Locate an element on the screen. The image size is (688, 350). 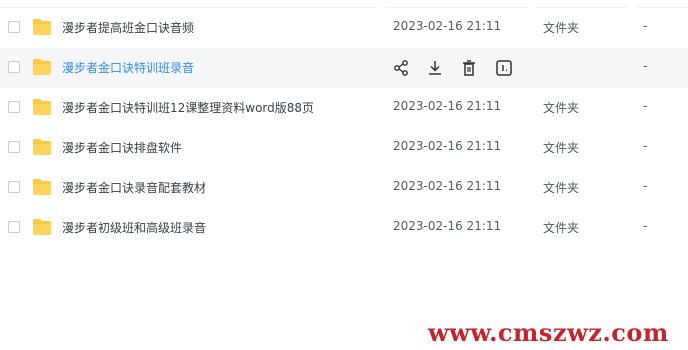
share-icon is located at coordinates (401, 68).